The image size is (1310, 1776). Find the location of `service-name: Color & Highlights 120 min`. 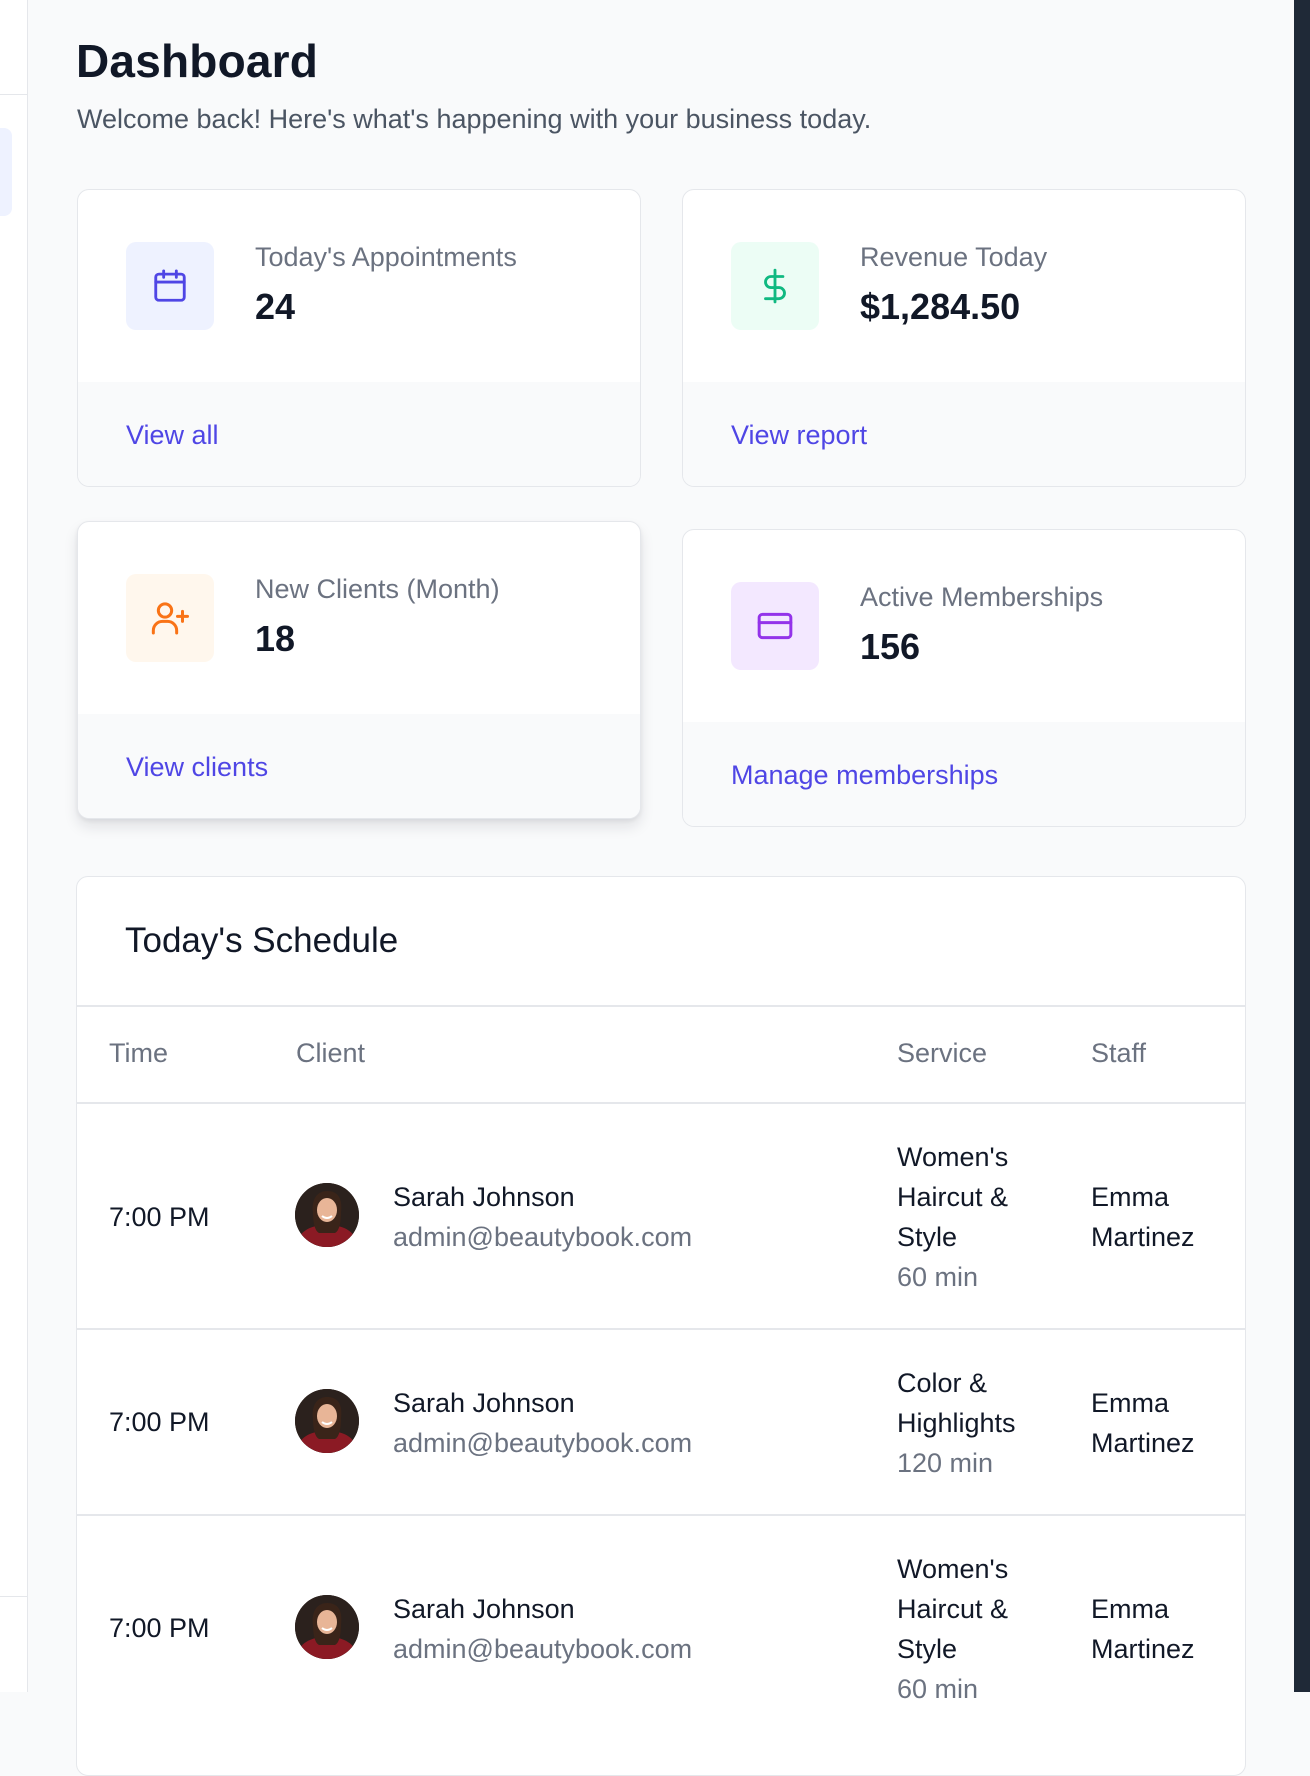

service-name: Color & Highlights 120 min is located at coordinates (956, 1423).